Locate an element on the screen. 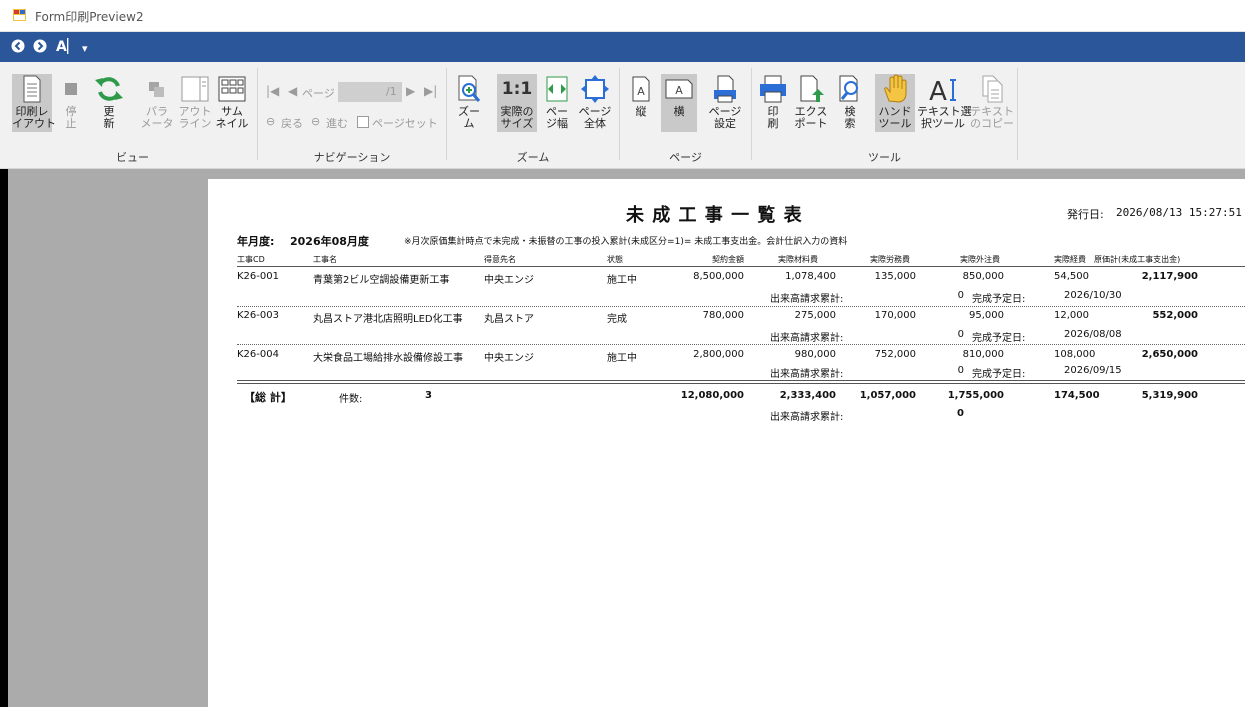 This screenshot has width=1245, height=707. totals-billed: 0 is located at coordinates (960, 413).